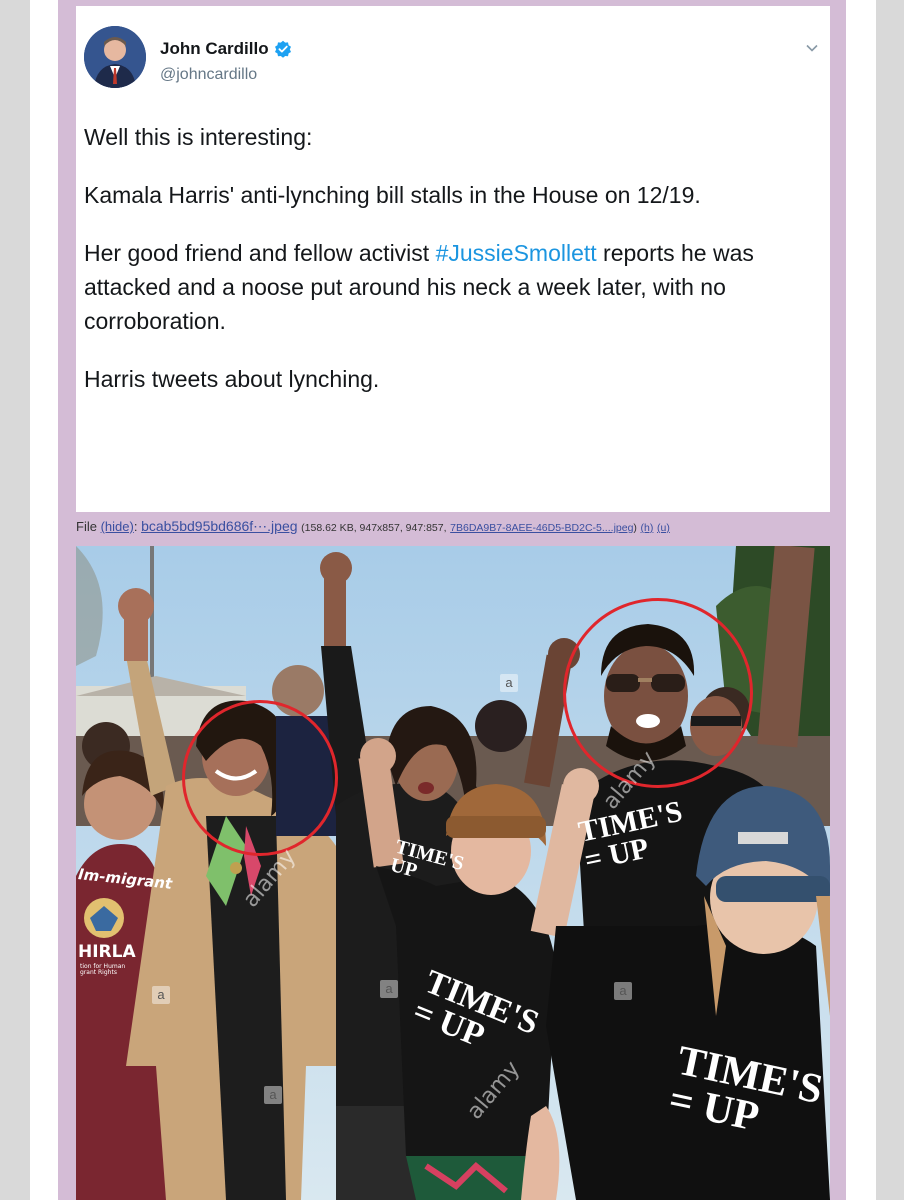 The image size is (904, 1200). I want to click on file-meta-close: ), so click(635, 528).